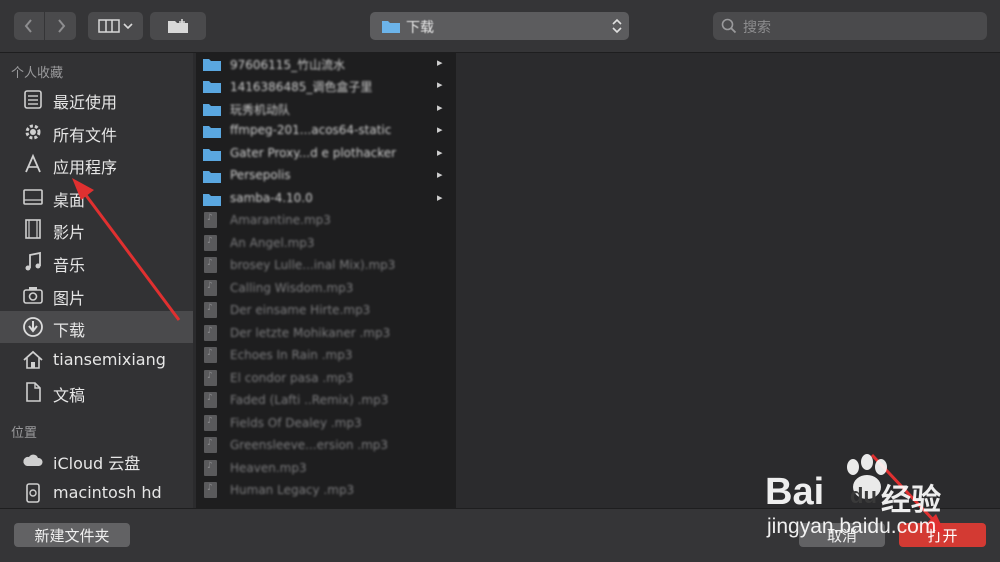 The width and height of the screenshot is (1000, 562). What do you see at coordinates (617, 26) in the screenshot?
I see `updown-chevron-icon` at bounding box center [617, 26].